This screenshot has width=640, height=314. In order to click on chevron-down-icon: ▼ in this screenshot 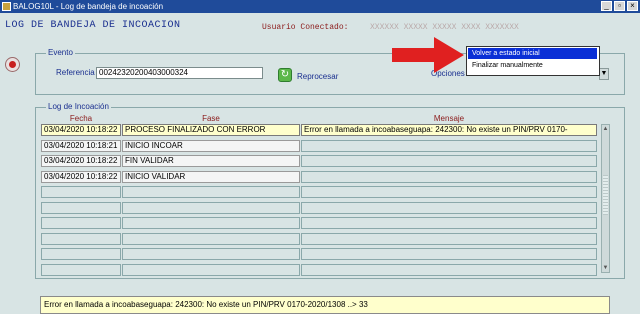, I will do `click(604, 74)`.